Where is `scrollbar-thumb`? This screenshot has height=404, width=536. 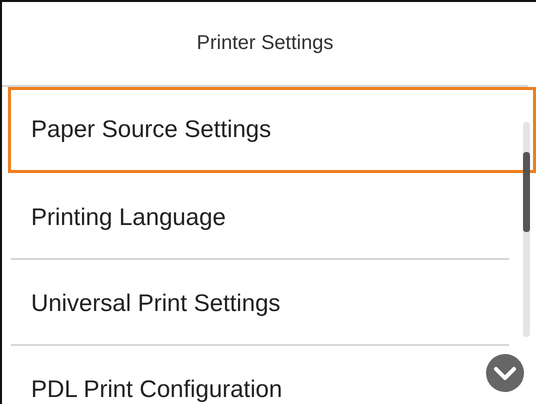 scrollbar-thumb is located at coordinates (526, 192).